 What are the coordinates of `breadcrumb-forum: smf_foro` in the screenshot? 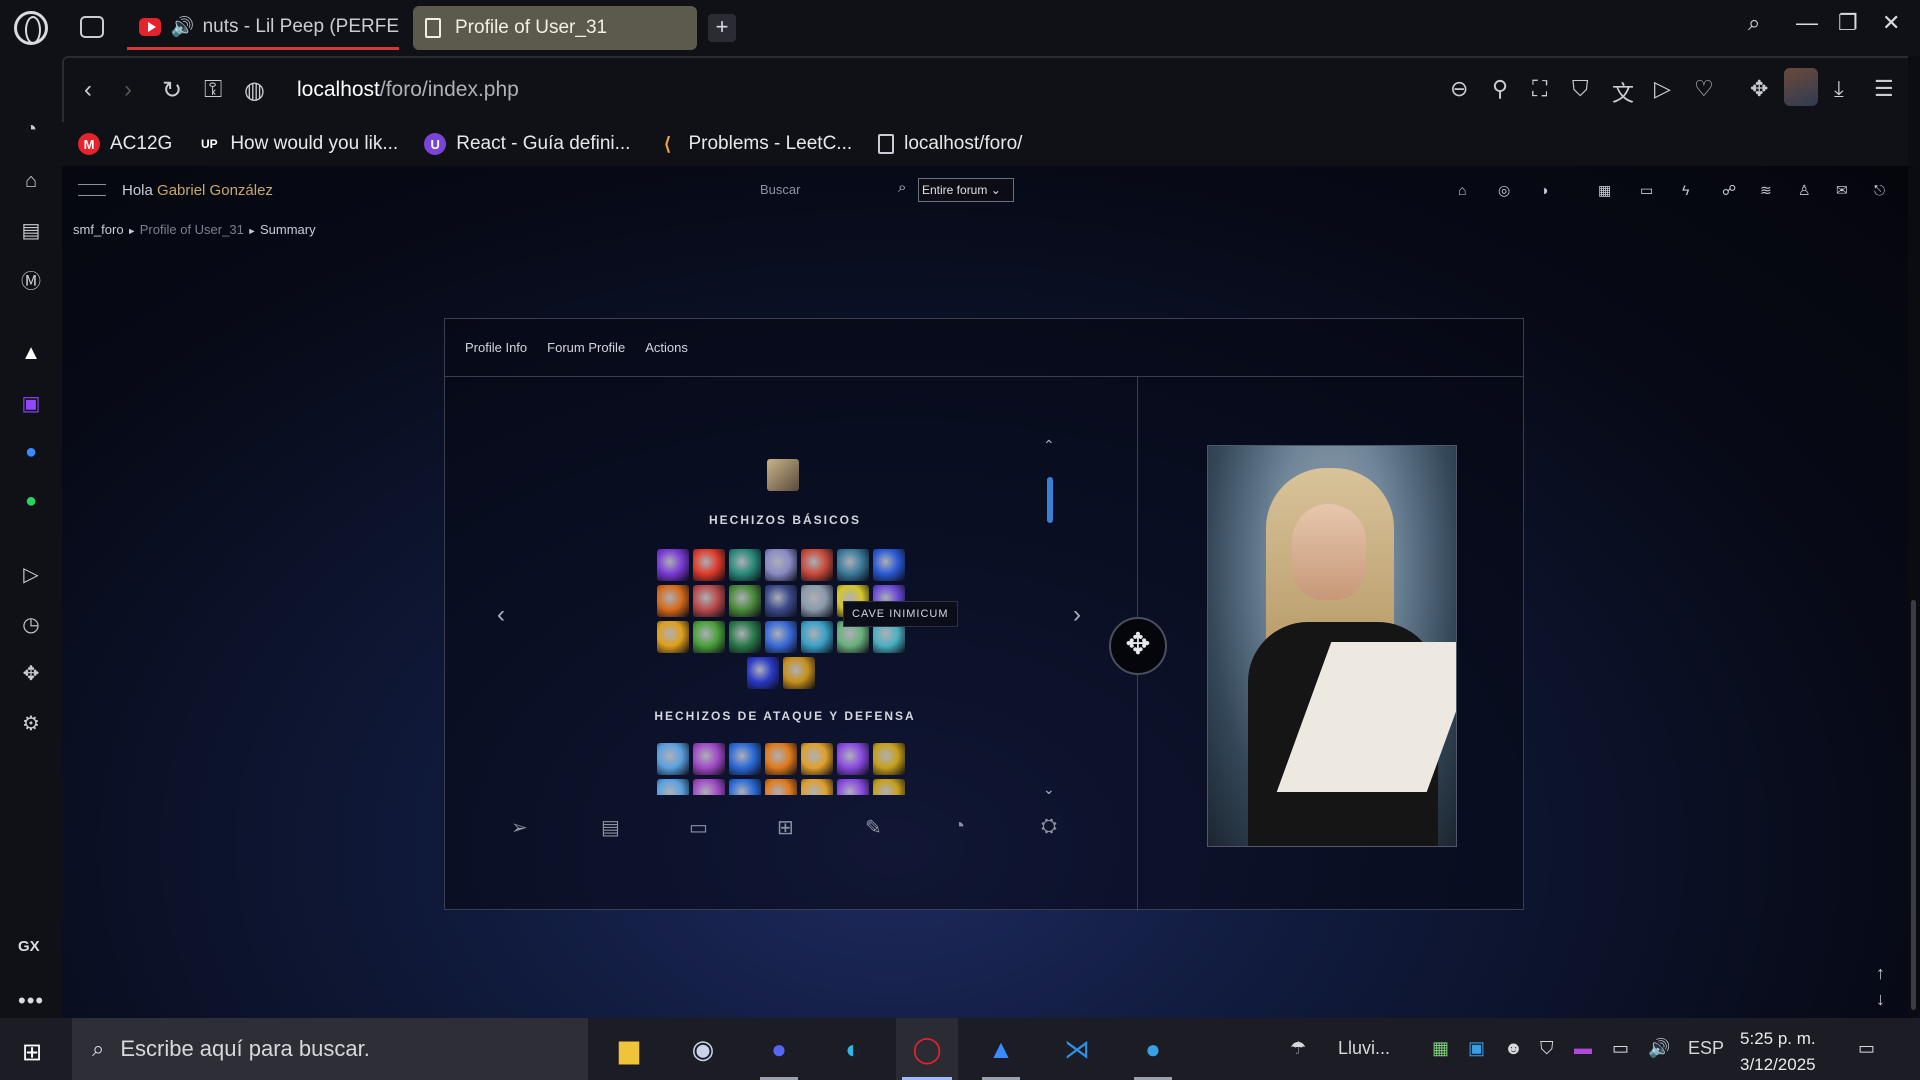 It's located at (98, 229).